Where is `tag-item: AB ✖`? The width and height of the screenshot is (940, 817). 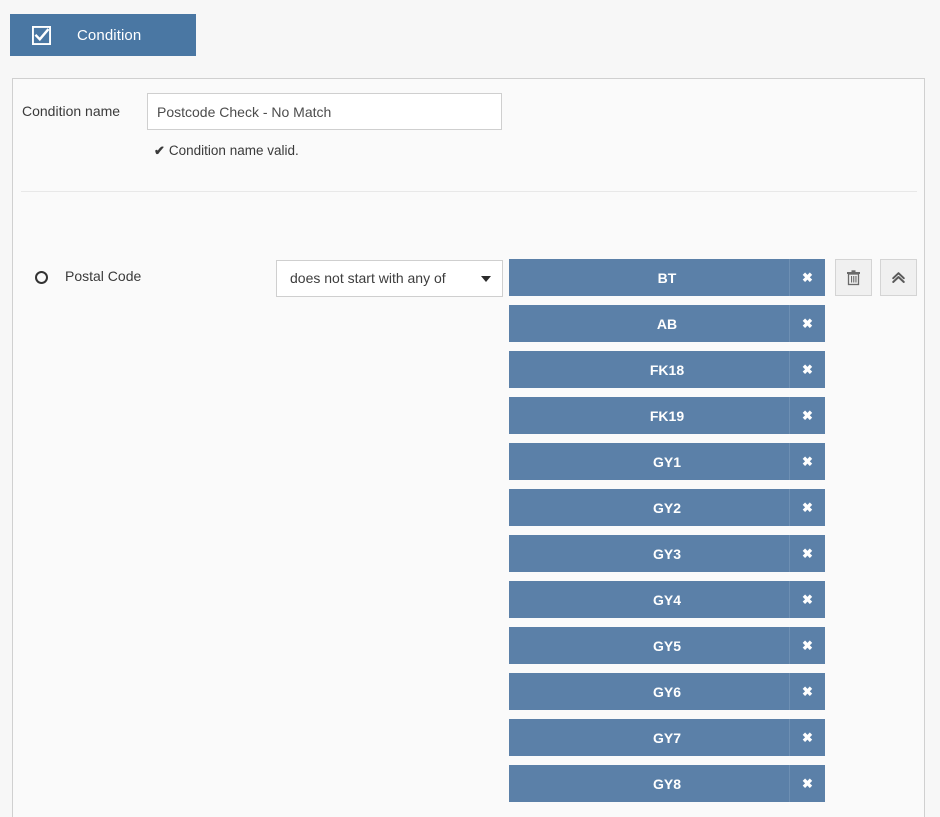
tag-item: AB ✖ is located at coordinates (667, 323).